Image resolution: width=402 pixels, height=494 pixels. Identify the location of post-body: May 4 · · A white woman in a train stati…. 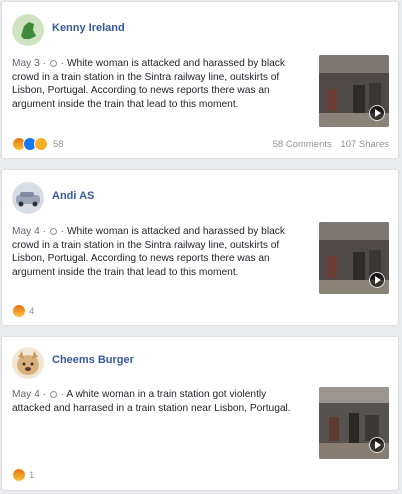
(157, 401).